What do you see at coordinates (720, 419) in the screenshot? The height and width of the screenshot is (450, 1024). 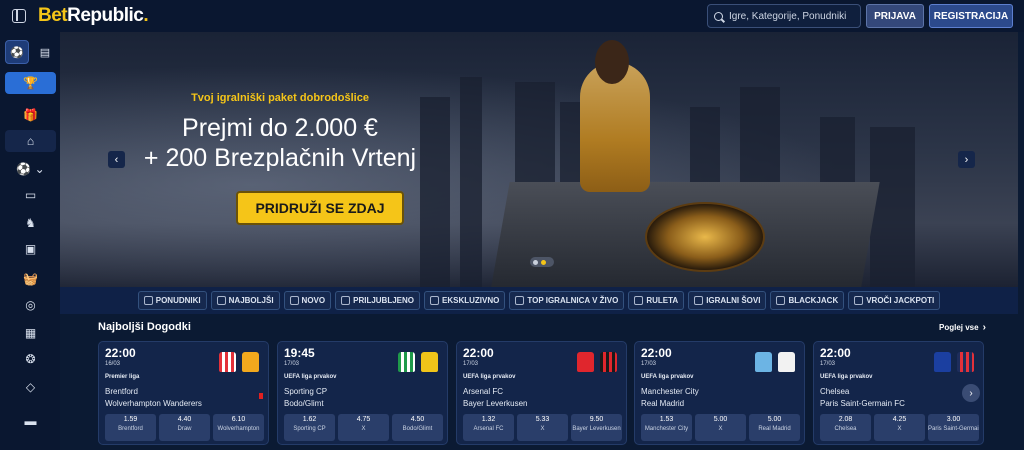 I see `odds-value: 5.00` at bounding box center [720, 419].